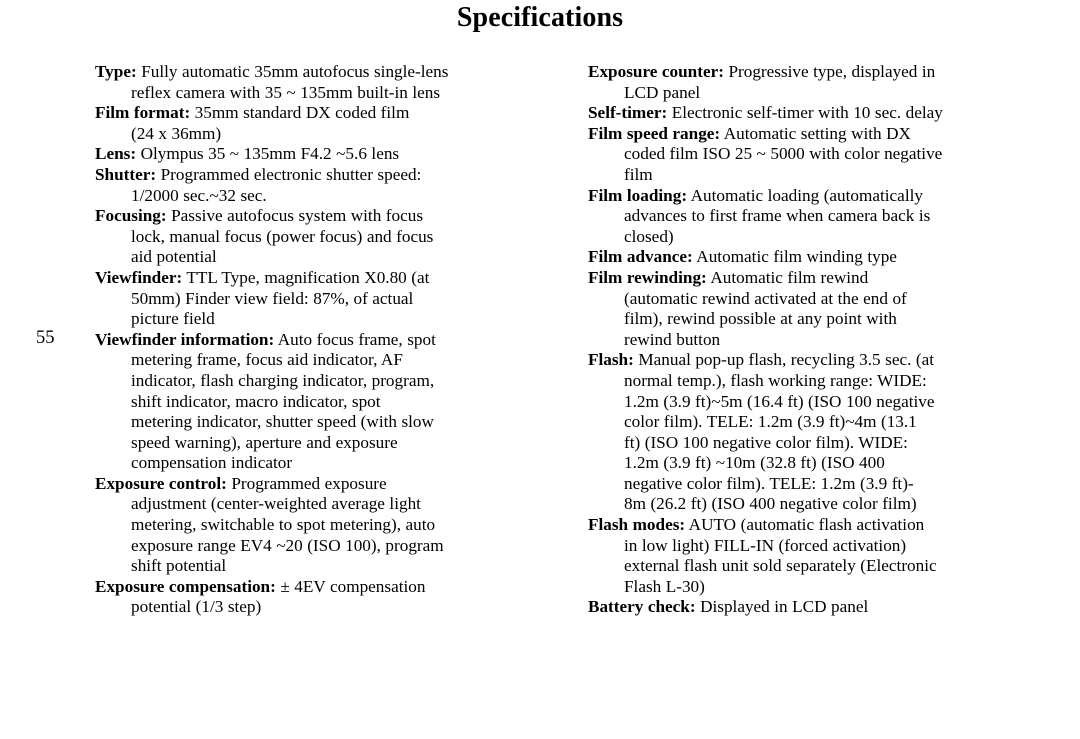 The height and width of the screenshot is (739, 1080). What do you see at coordinates (640, 257) in the screenshot?
I see `spec-term: Film advance:` at bounding box center [640, 257].